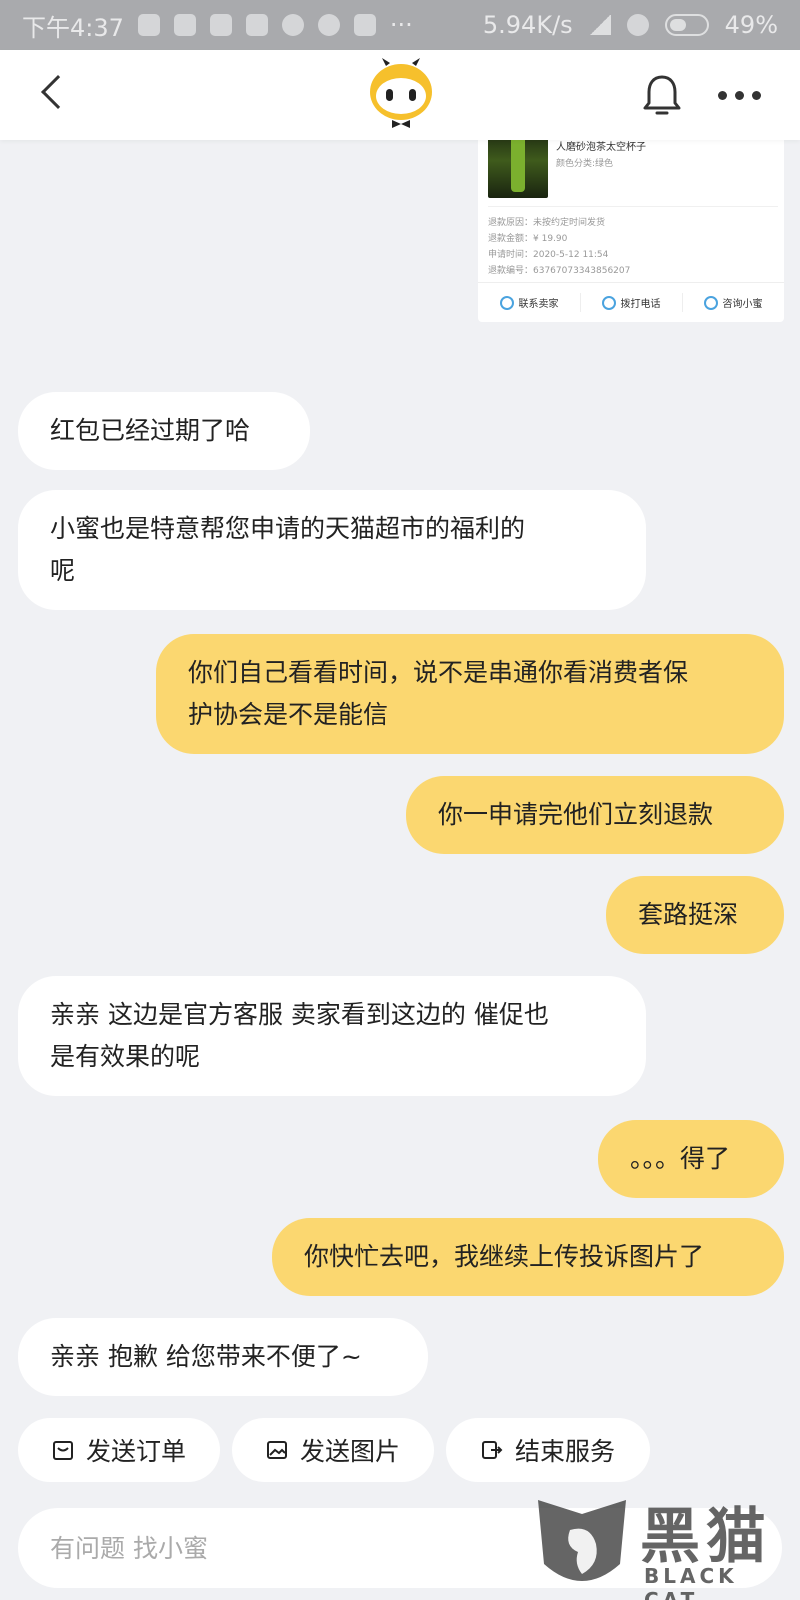  Describe the element at coordinates (349, 1451) in the screenshot. I see `send-image-label: 发送图片` at that location.